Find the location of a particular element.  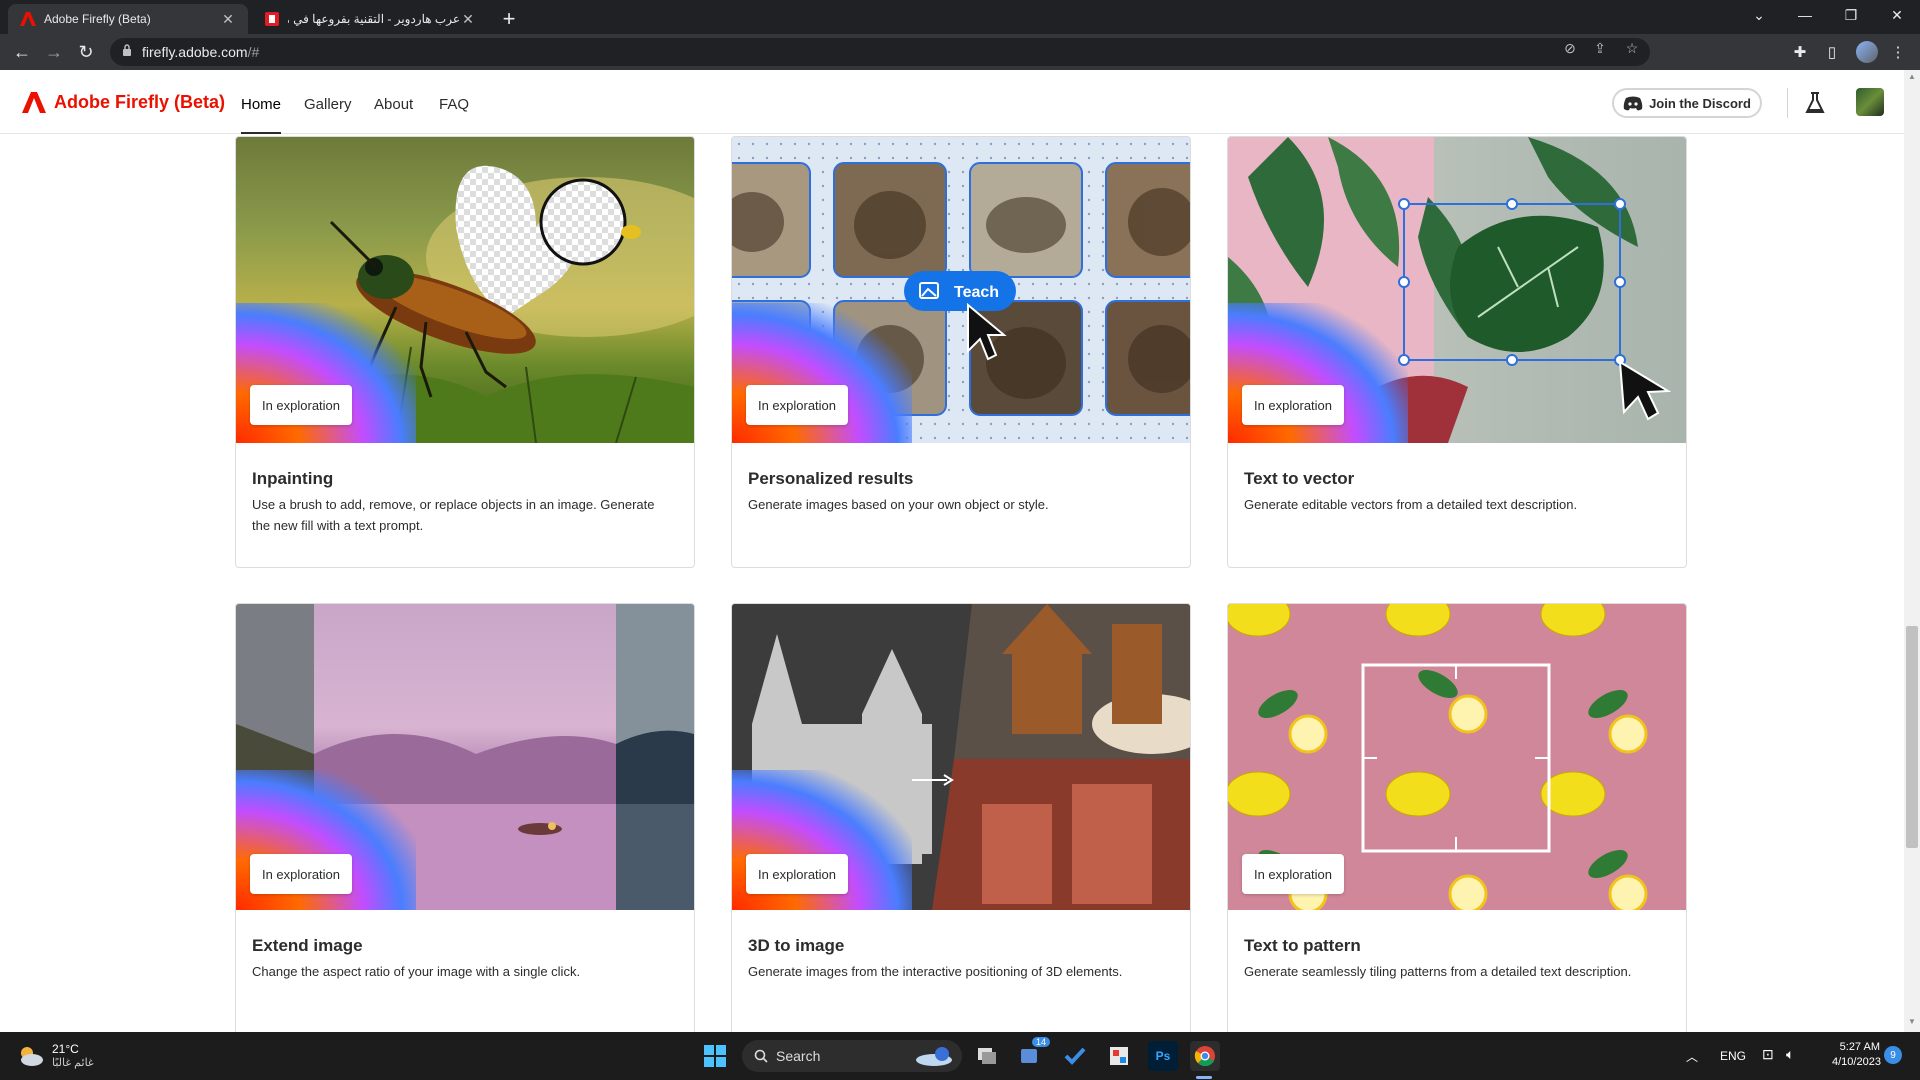

card-title: Extend image is located at coordinates (307, 945).